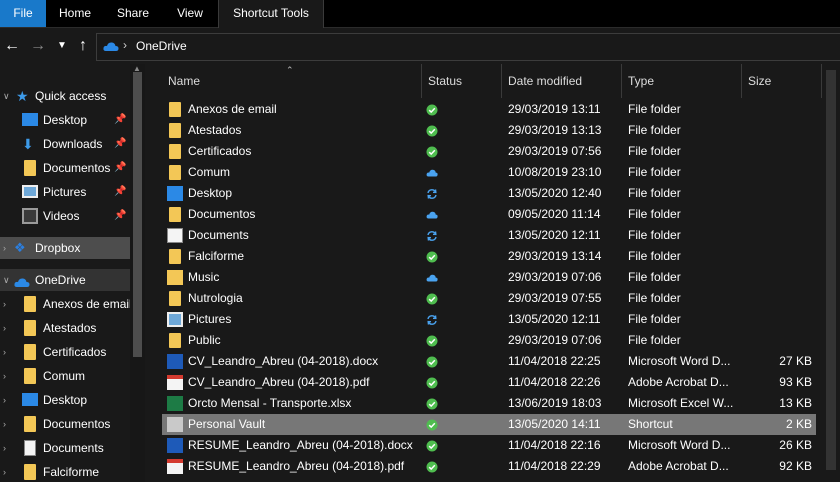 The image size is (840, 482). I want to click on nav-quick-downloads: ⬇ Downloads 📌, so click(65, 144).